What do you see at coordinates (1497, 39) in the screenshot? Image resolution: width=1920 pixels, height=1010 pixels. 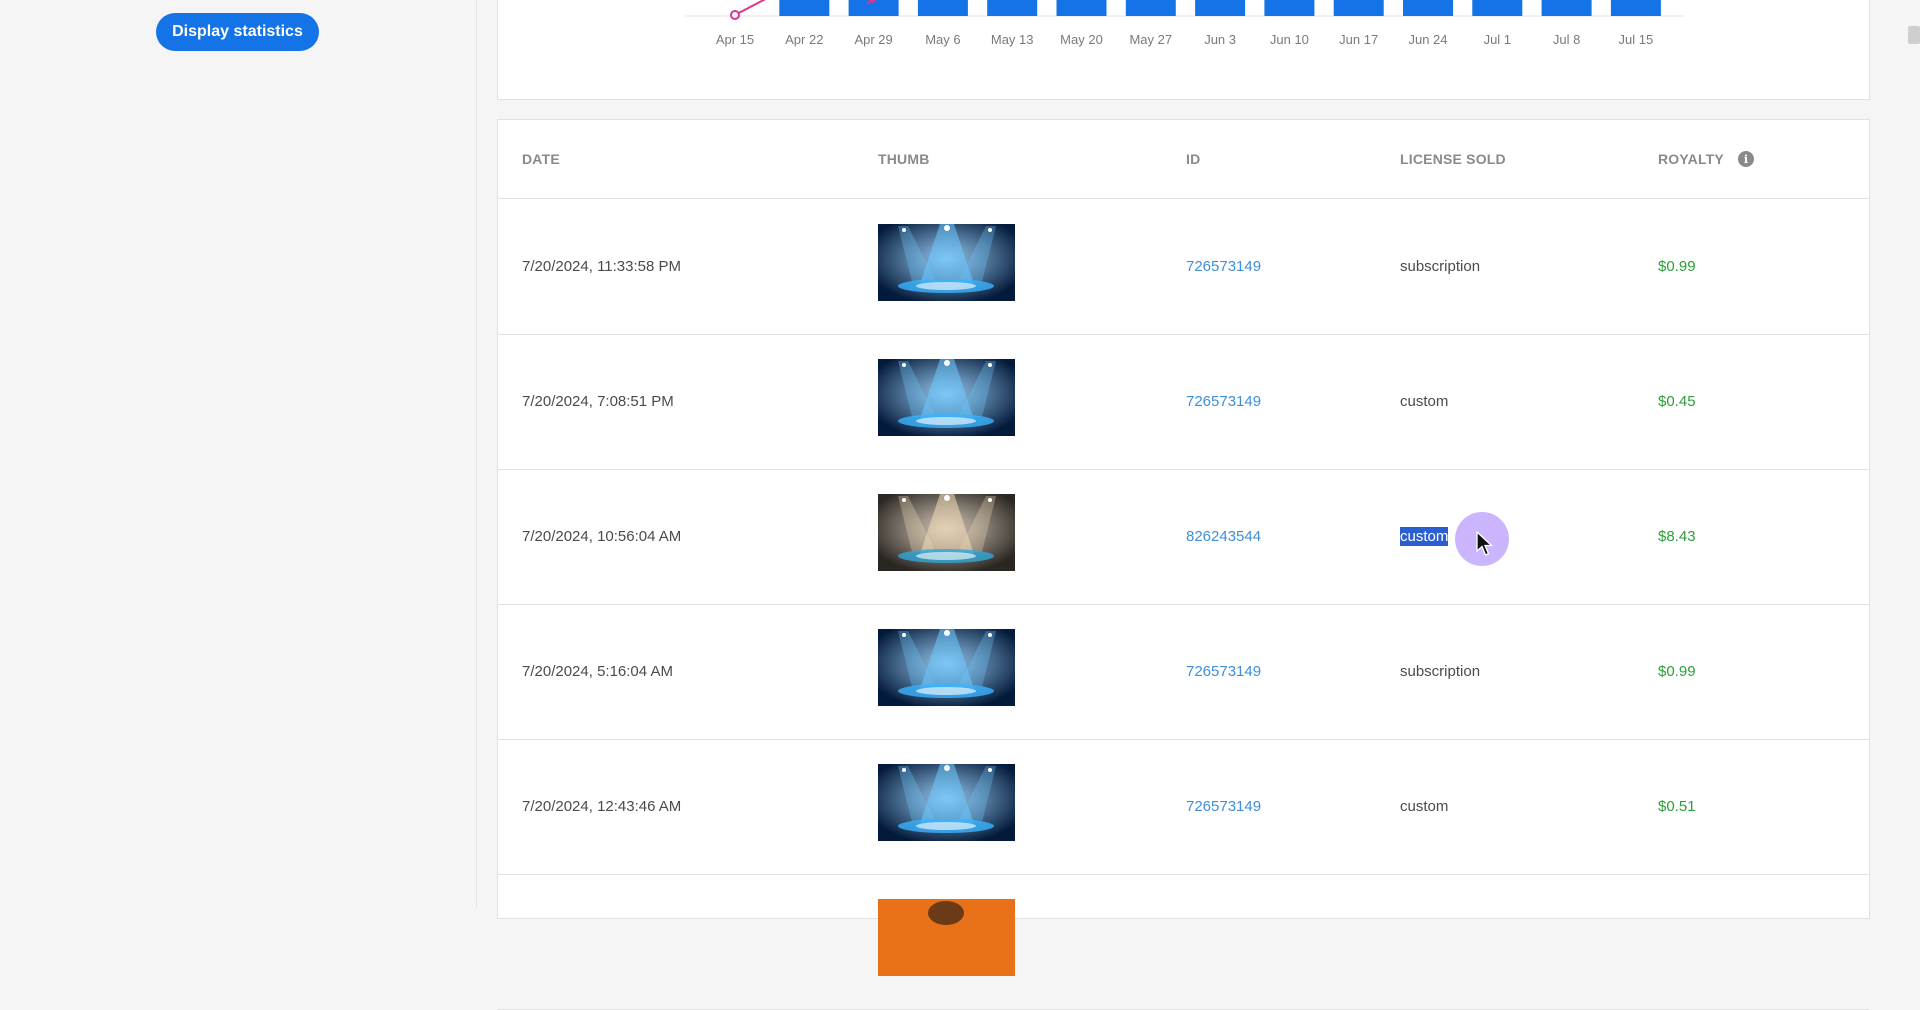 I see `chart-tick-label: Jul 1` at bounding box center [1497, 39].